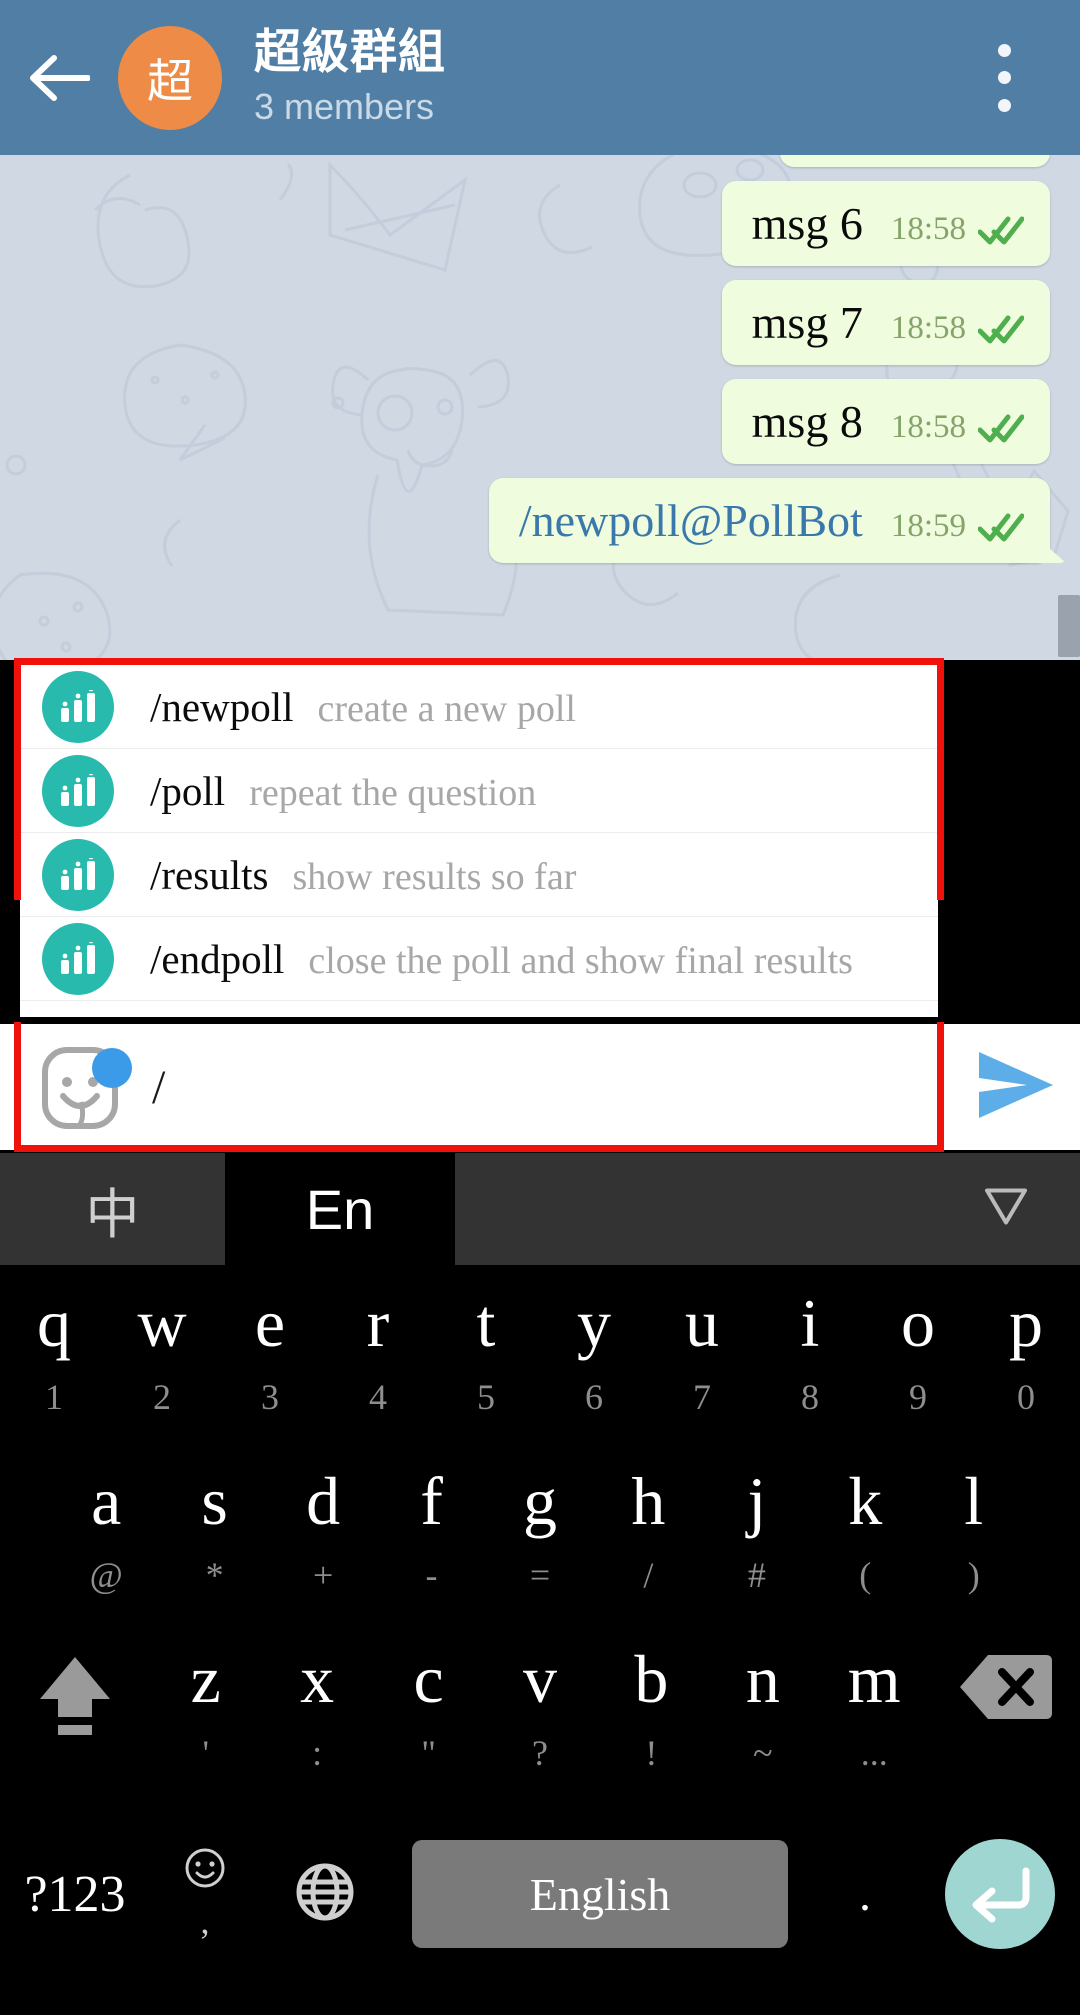 The height and width of the screenshot is (2015, 1080). What do you see at coordinates (112, 1209) in the screenshot?
I see `keyboard-lang-chinese: 中` at bounding box center [112, 1209].